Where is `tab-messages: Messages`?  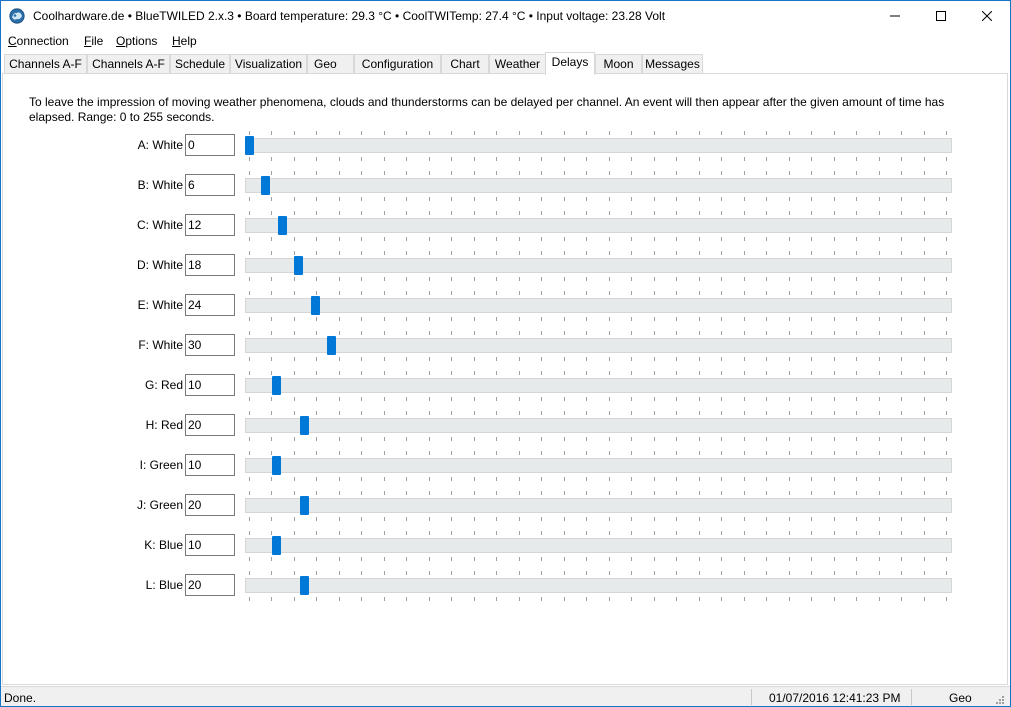
tab-messages: Messages is located at coordinates (672, 64).